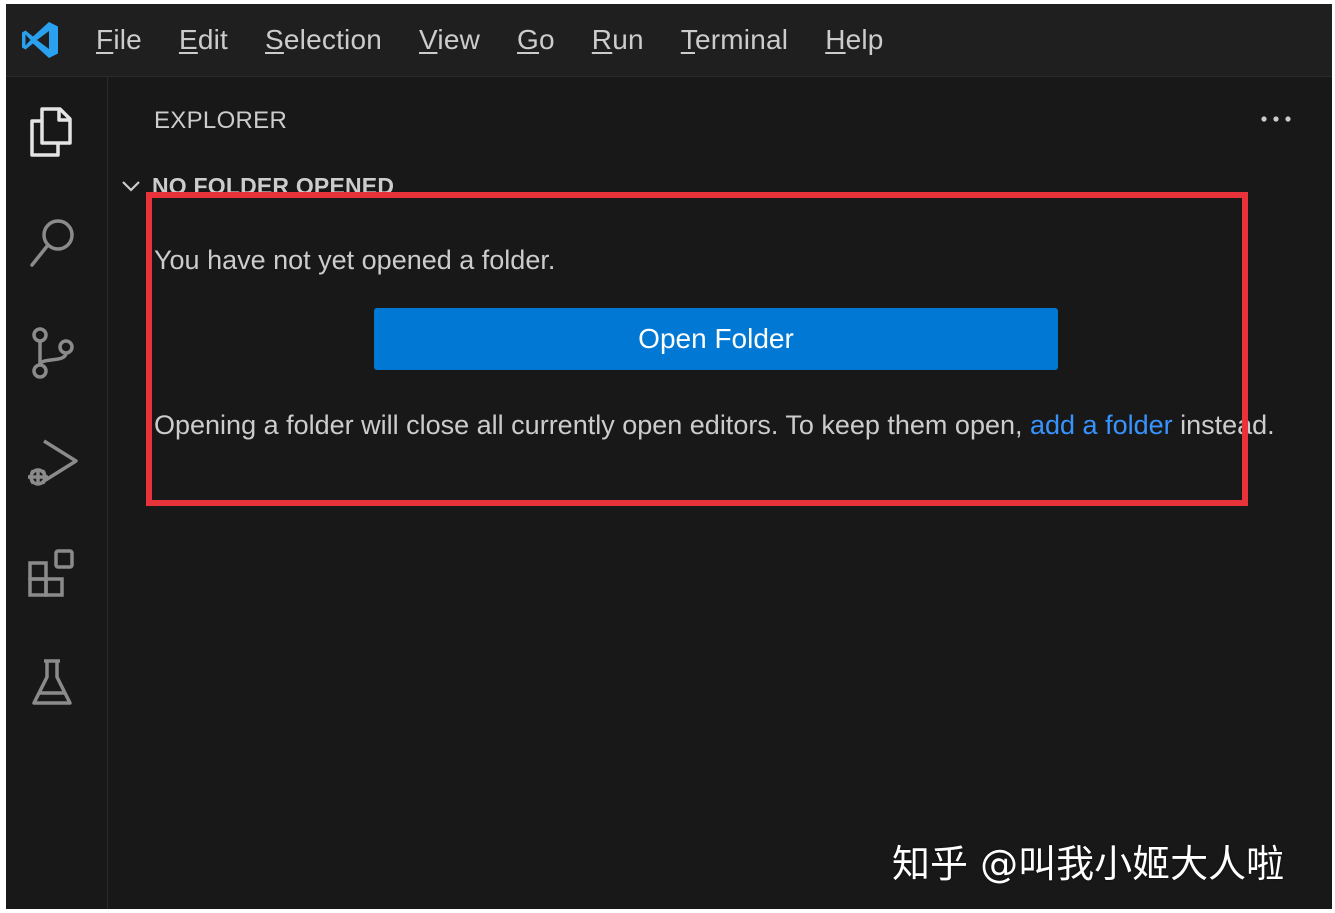 This screenshot has height=913, width=1335. I want to click on menu-file: File, so click(119, 40).